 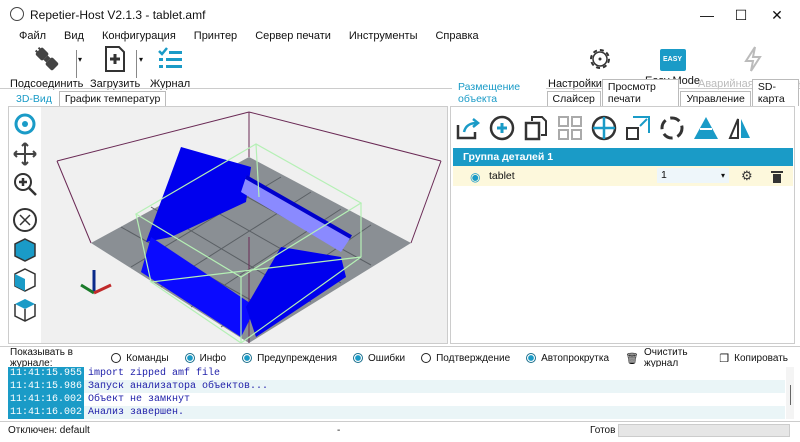 What do you see at coordinates (632, 358) in the screenshot?
I see `trash-icon: 🗑` at bounding box center [632, 358].